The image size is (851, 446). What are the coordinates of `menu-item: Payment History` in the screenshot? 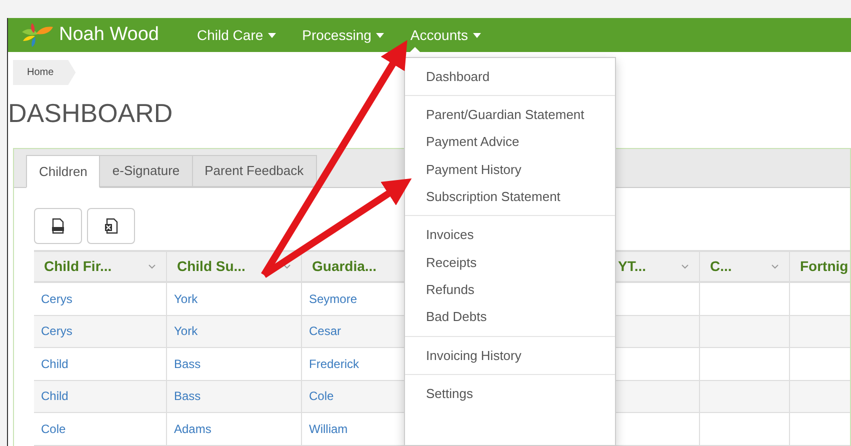 It's located at (510, 170).